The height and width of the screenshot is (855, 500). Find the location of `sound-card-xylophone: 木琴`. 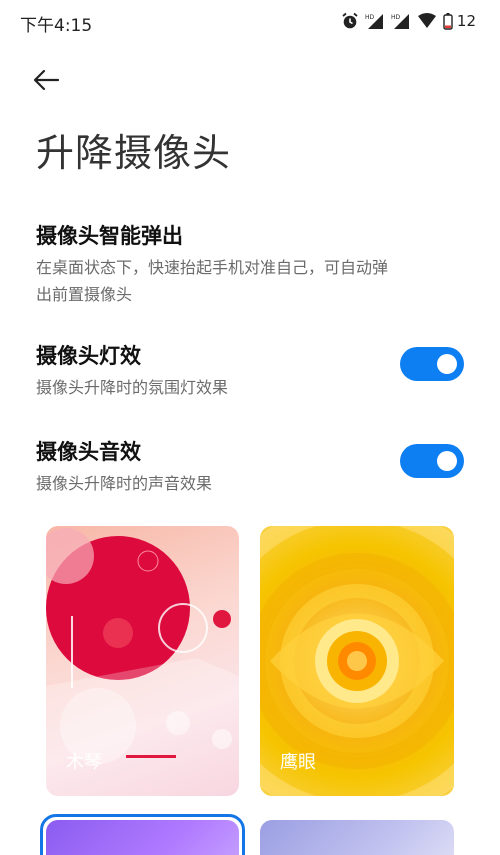

sound-card-xylophone: 木琴 is located at coordinates (142, 661).